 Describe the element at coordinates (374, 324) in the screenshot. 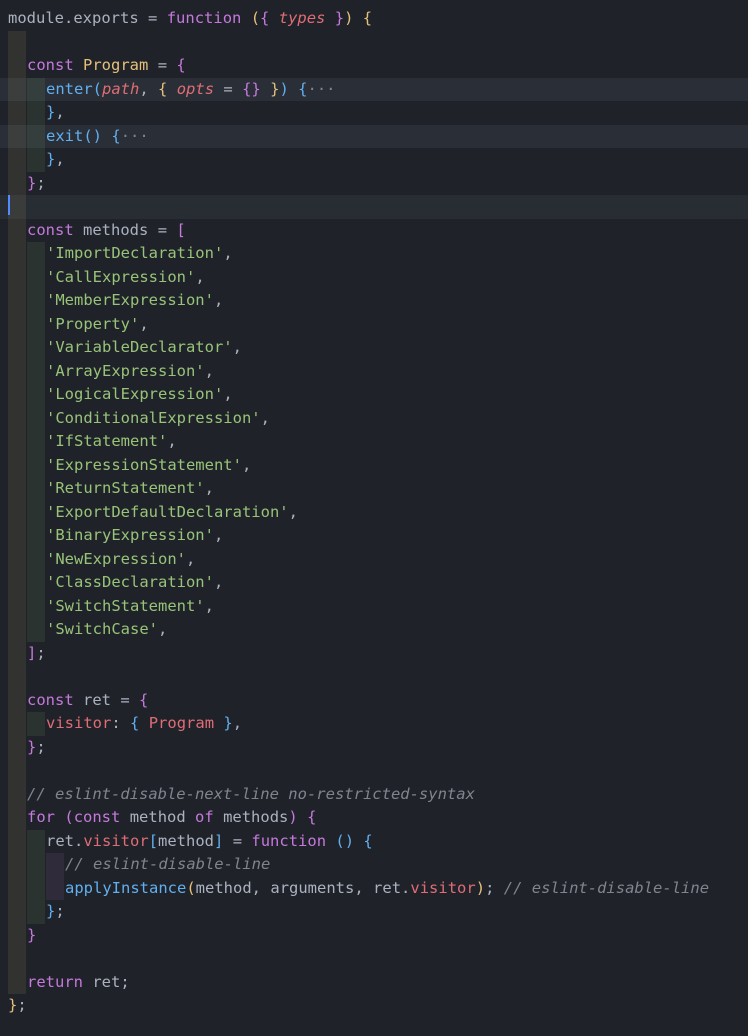

I see `code-line: 'Property',` at that location.